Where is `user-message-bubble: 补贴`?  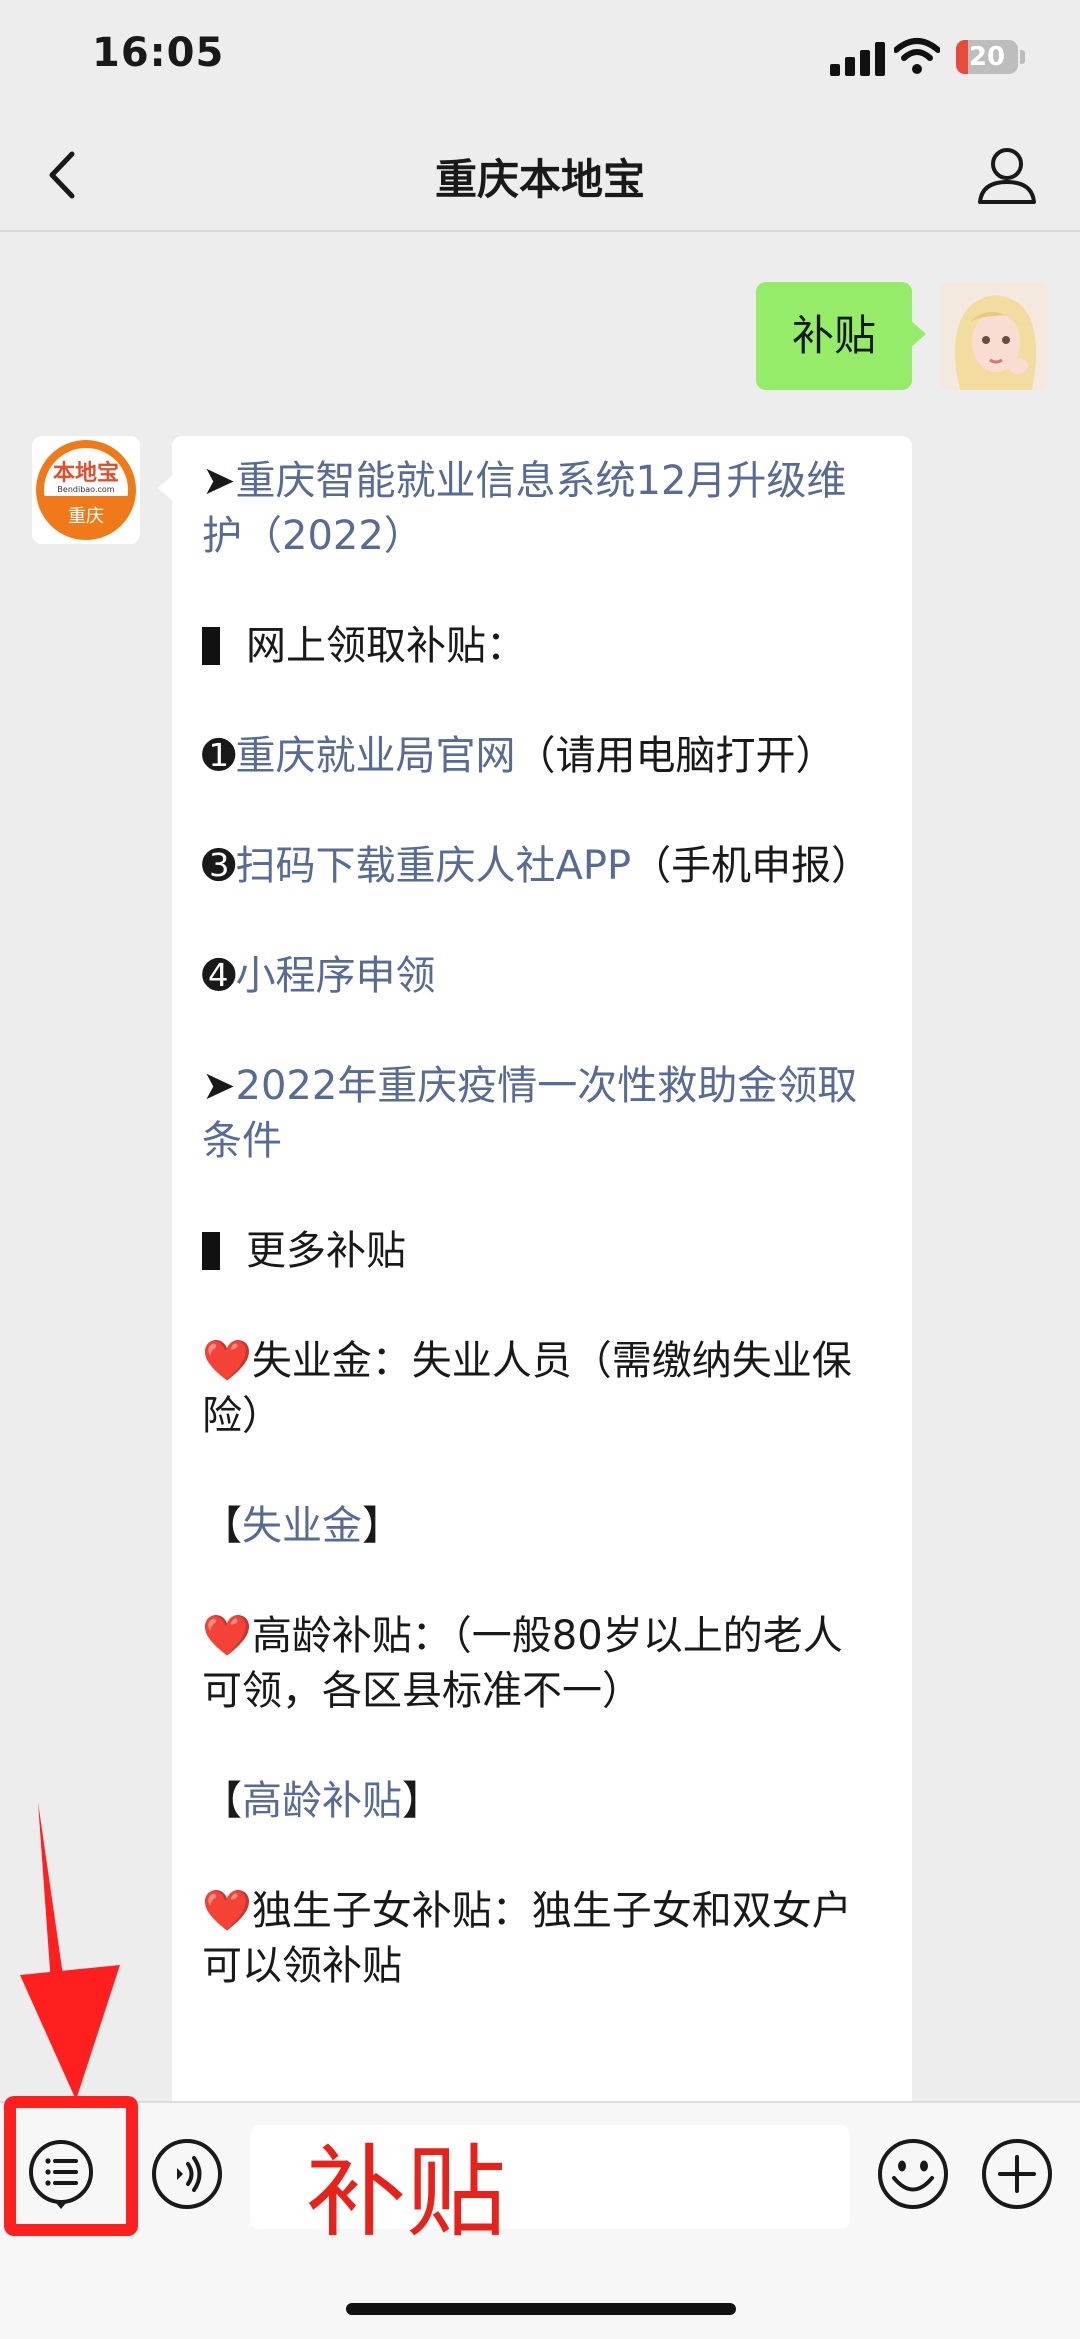
user-message-bubble: 补贴 is located at coordinates (841, 336).